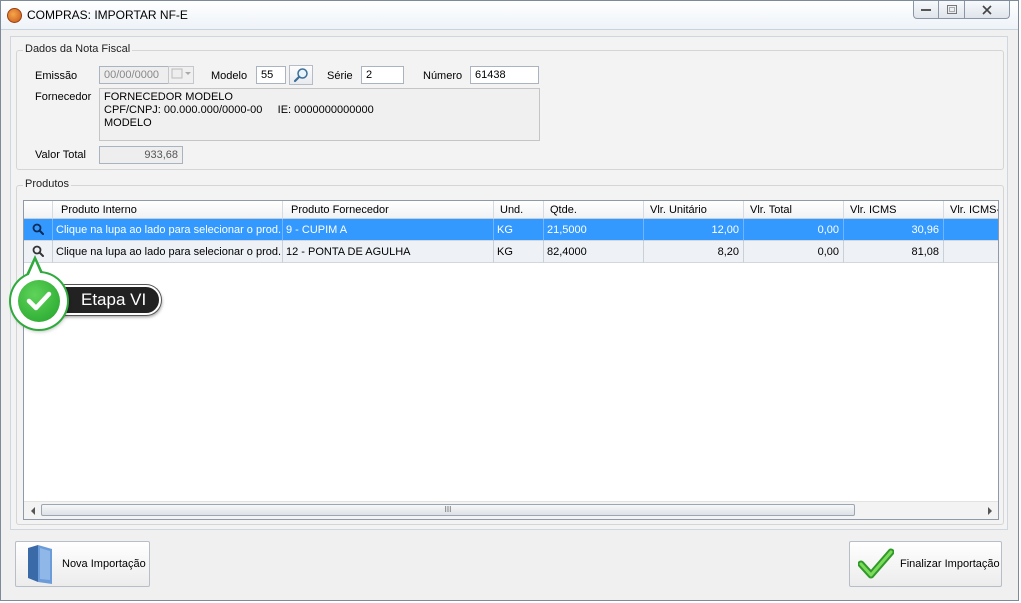 The width and height of the screenshot is (1021, 603). I want to click on col-qtde: Qtde., so click(594, 210).